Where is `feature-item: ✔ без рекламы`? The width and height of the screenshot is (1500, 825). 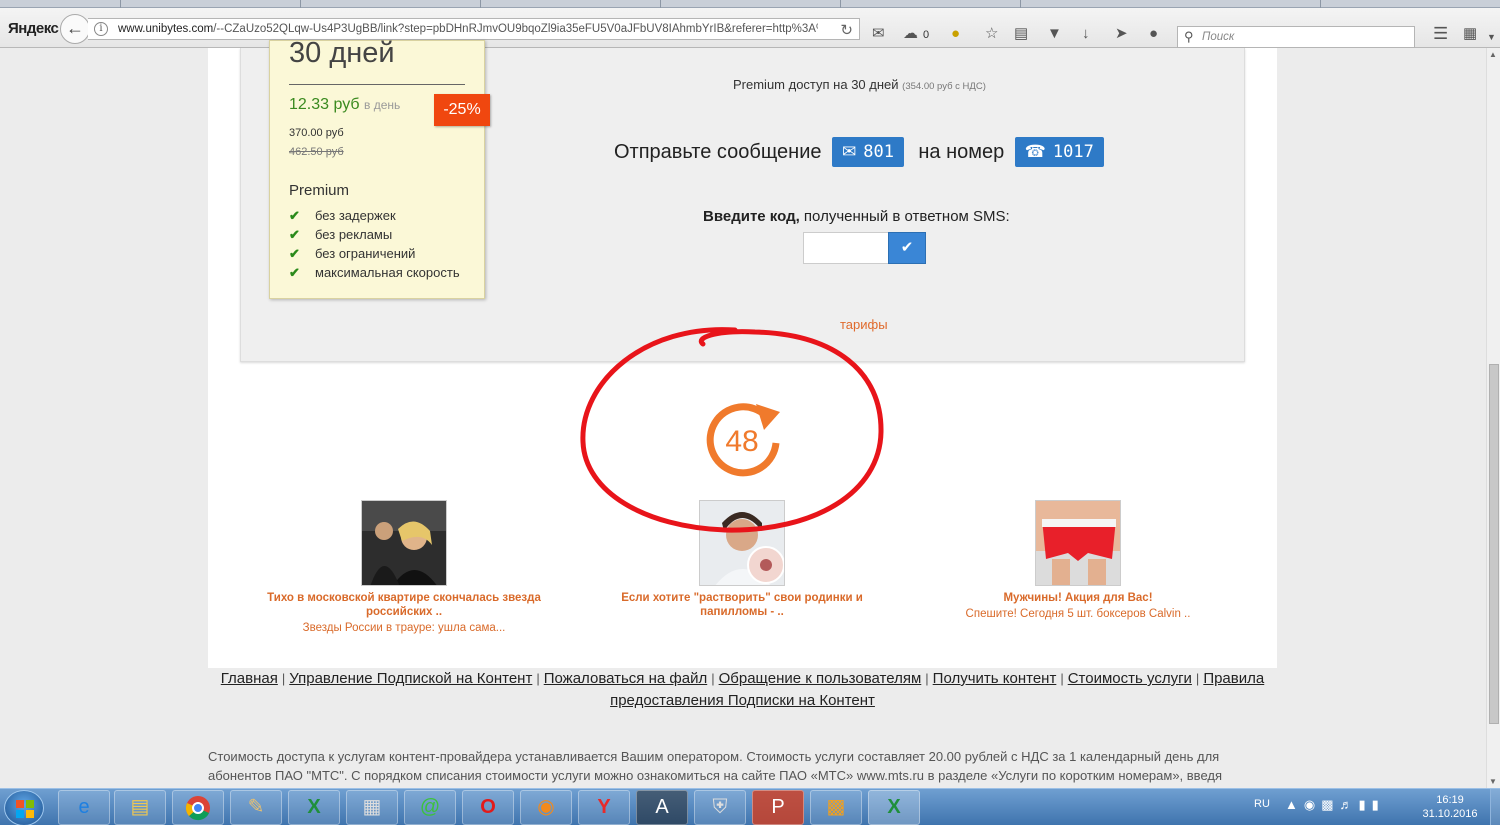
feature-item: ✔ без рекламы is located at coordinates (374, 236).